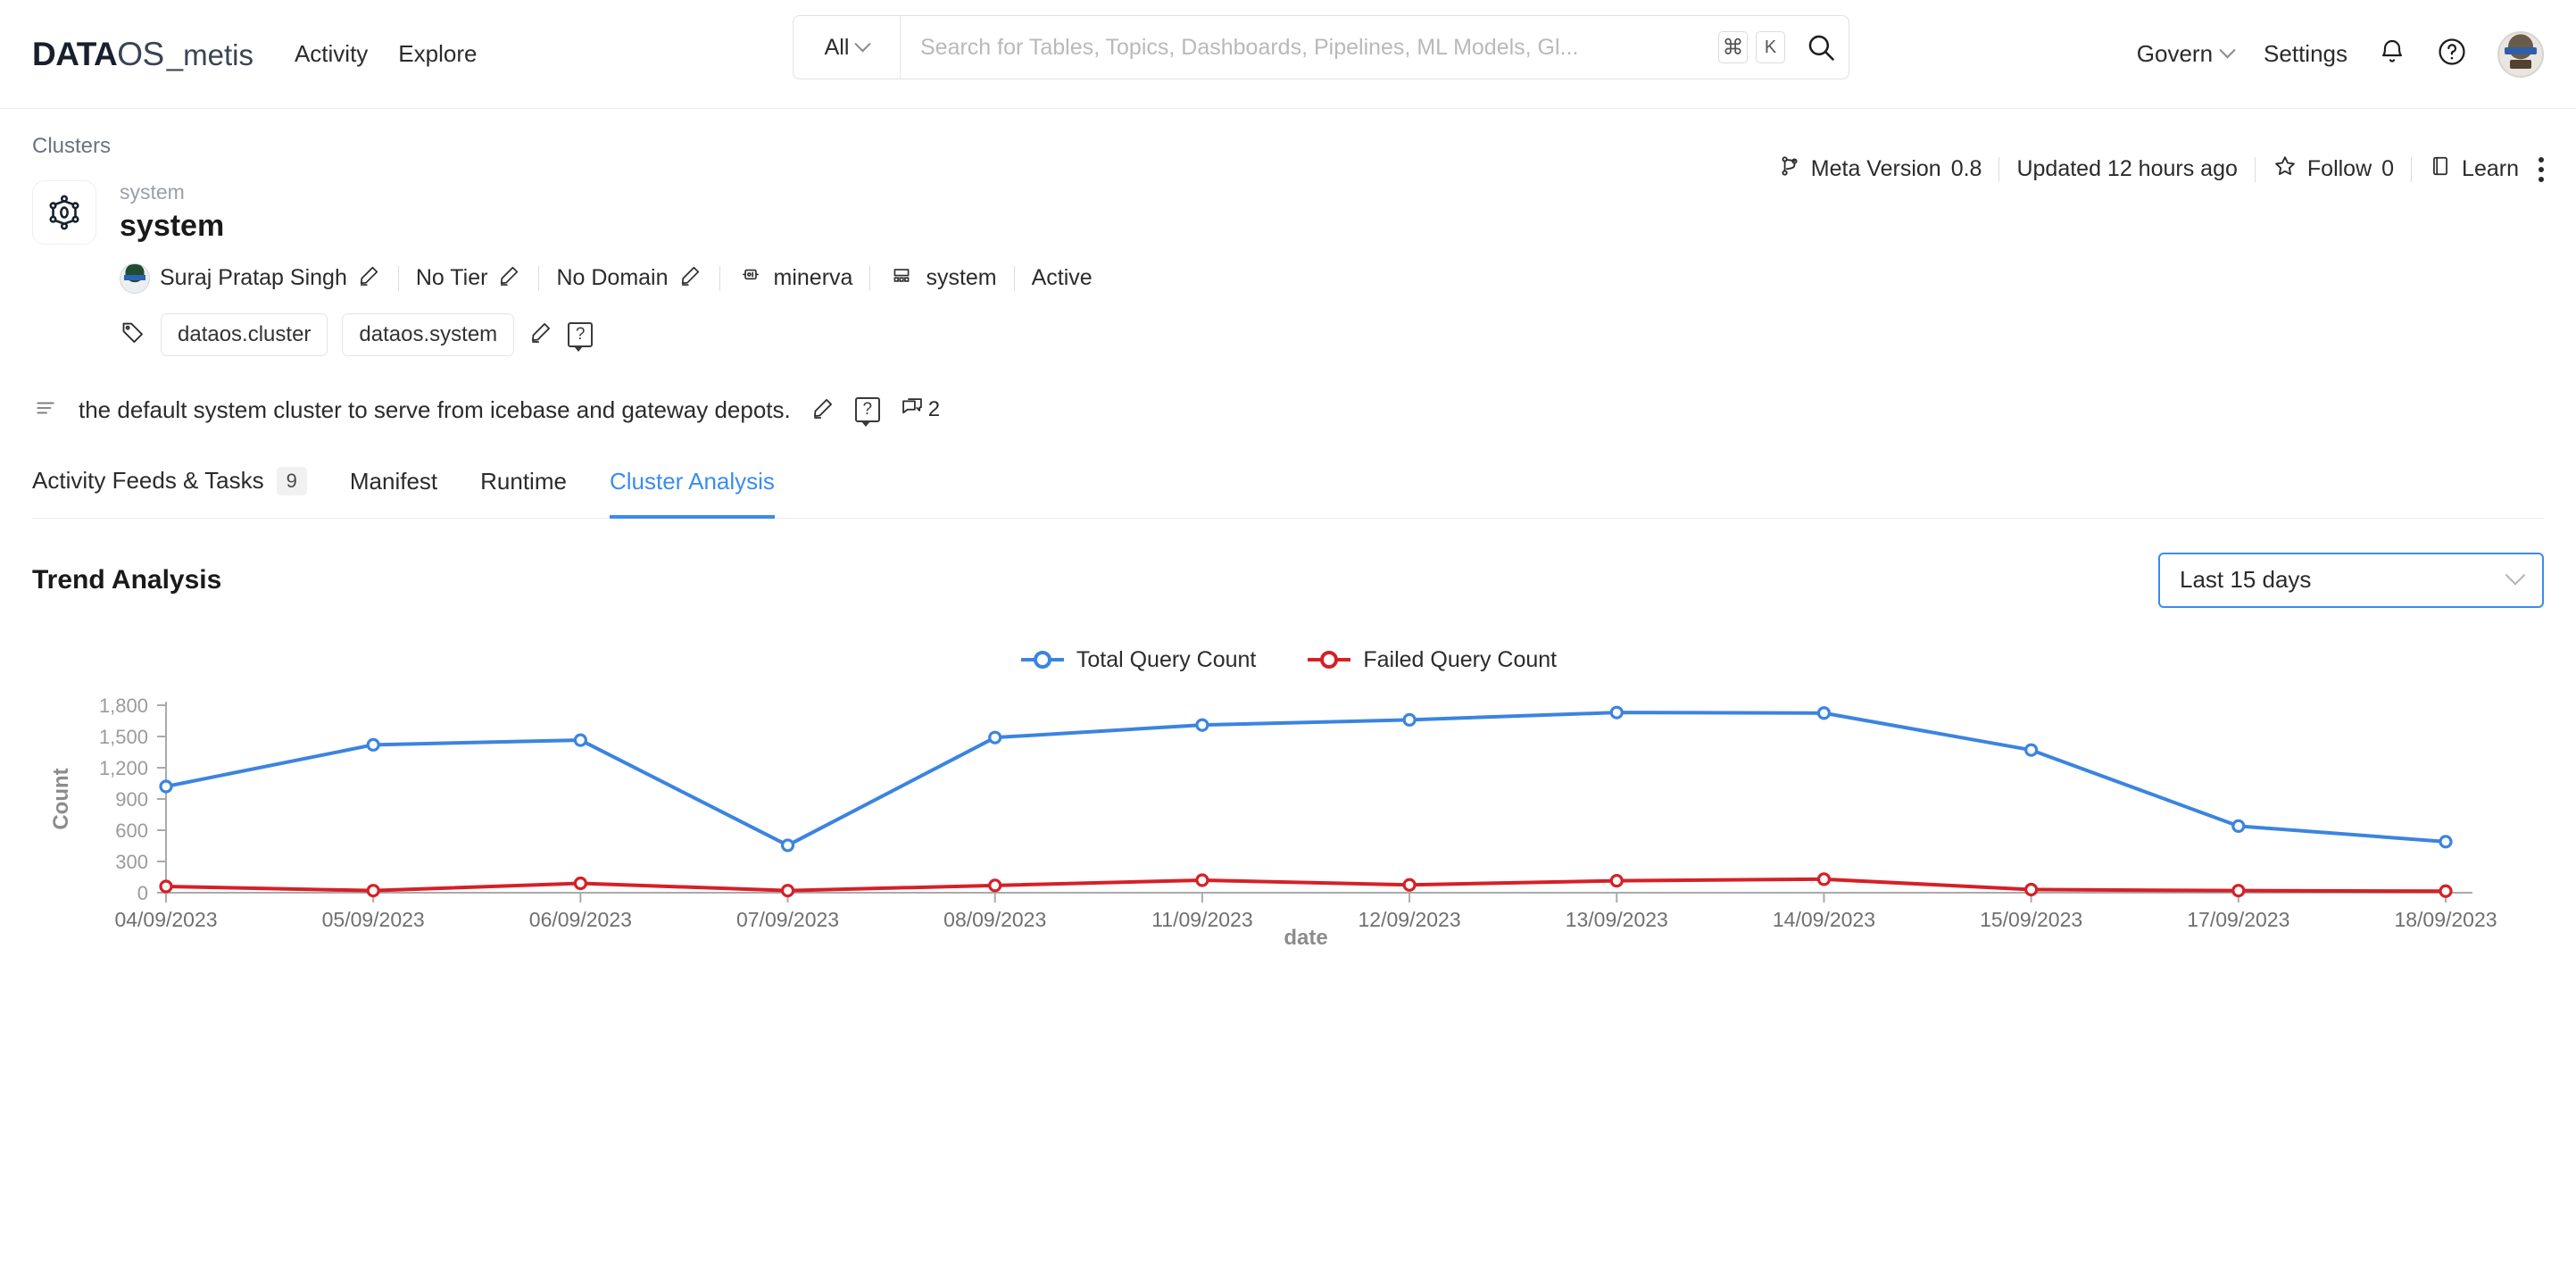 This screenshot has width=2576, height=1273. Describe the element at coordinates (2305, 54) in the screenshot. I see `settings-link: Settings` at that location.